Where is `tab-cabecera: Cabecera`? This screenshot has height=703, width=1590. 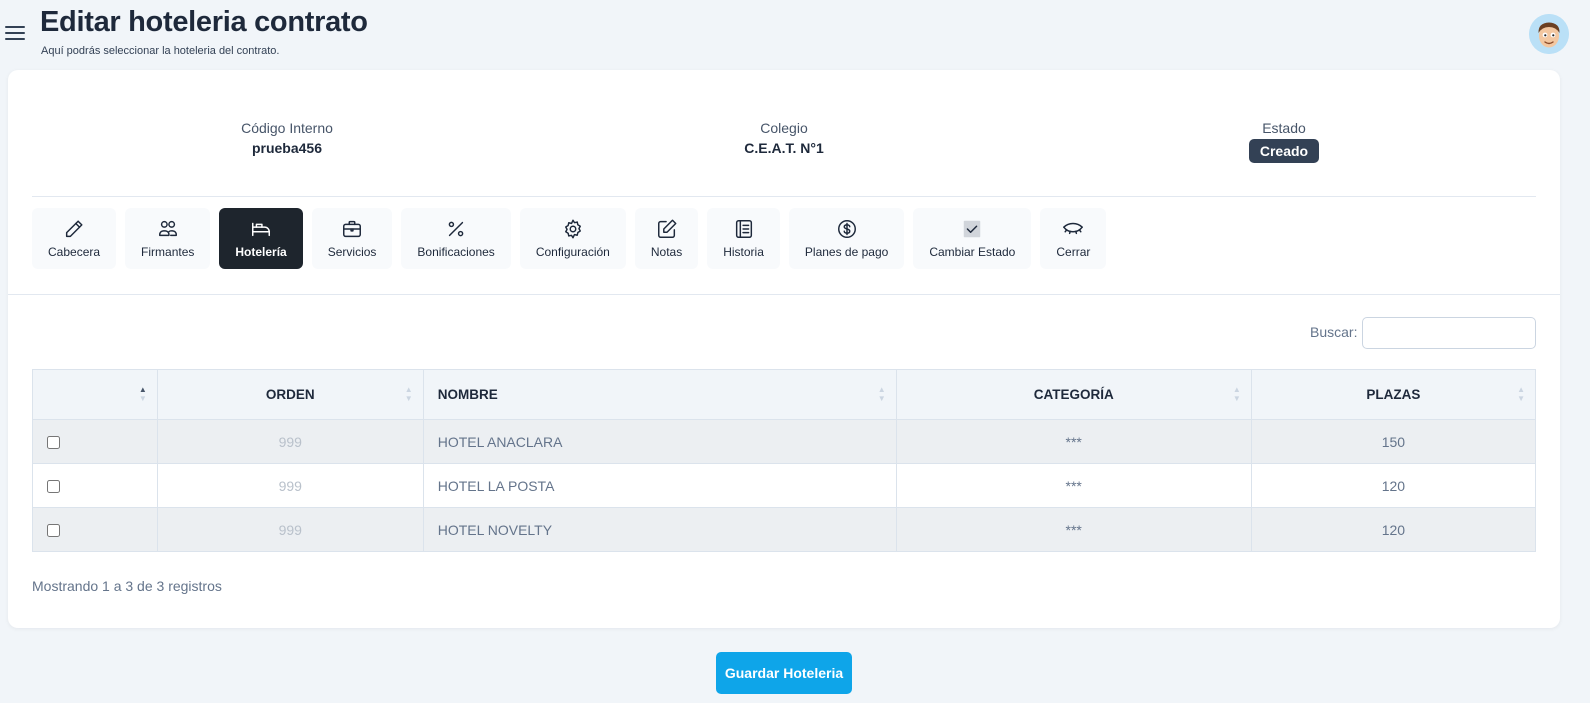
tab-cabecera: Cabecera is located at coordinates (74, 238).